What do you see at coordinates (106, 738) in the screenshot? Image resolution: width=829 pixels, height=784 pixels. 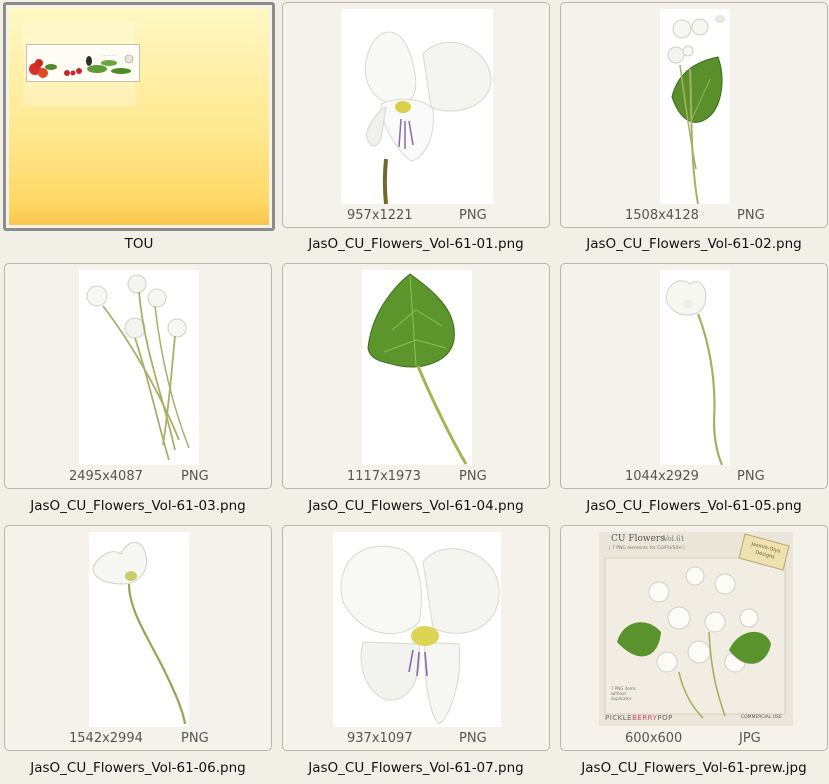 I see `image-dimensions-06: 1542x2994` at bounding box center [106, 738].